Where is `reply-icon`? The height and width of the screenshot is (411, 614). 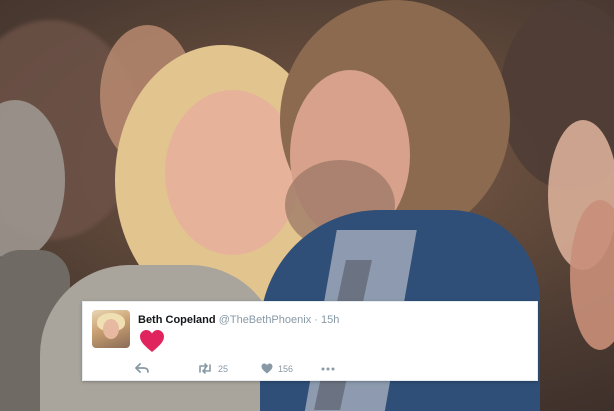 reply-icon is located at coordinates (142, 368).